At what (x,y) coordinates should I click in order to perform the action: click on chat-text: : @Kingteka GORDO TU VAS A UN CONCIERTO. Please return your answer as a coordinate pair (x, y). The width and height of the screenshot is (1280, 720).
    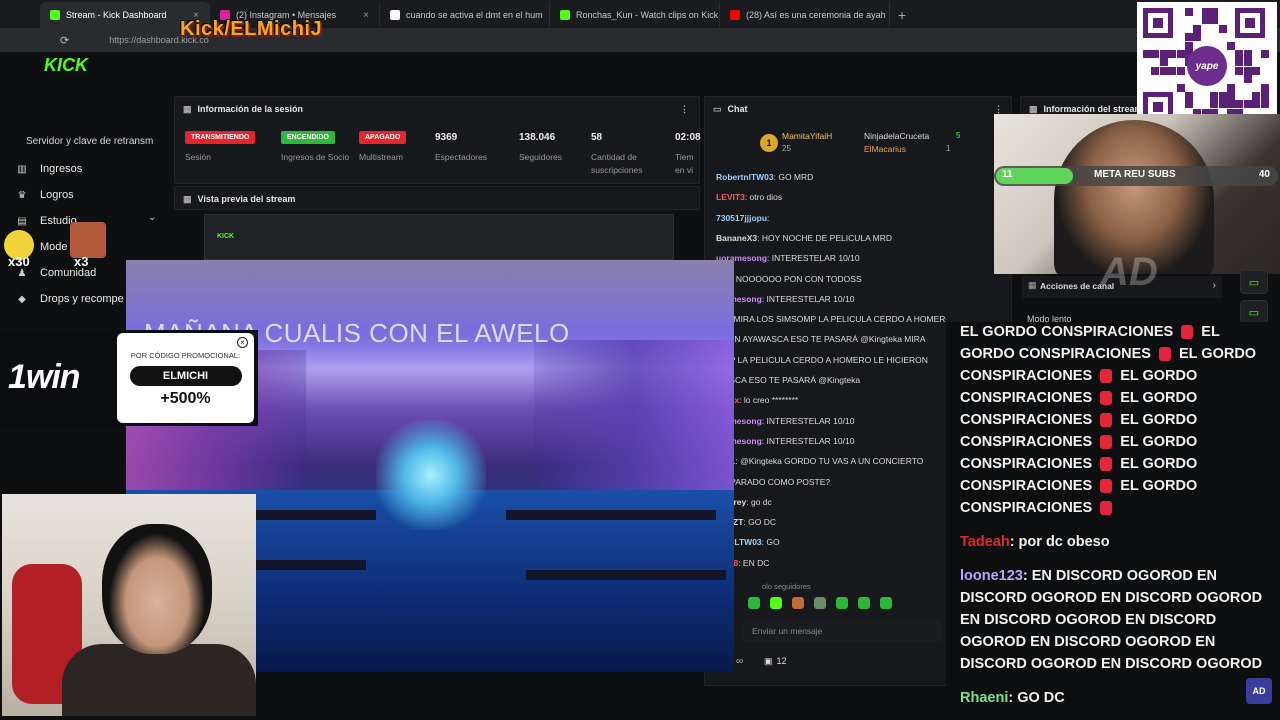
    Looking at the image, I should click on (829, 461).